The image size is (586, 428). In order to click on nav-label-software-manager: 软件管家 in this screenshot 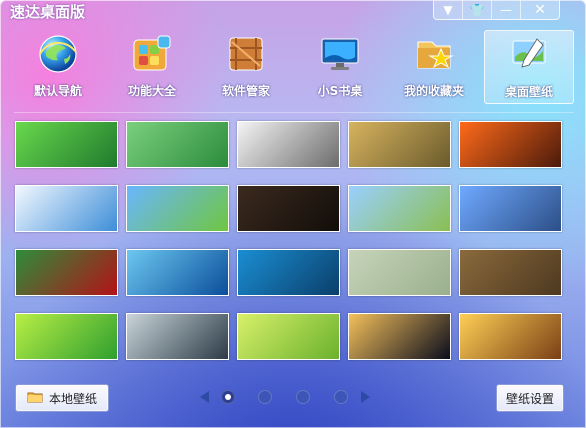, I will do `click(245, 91)`.